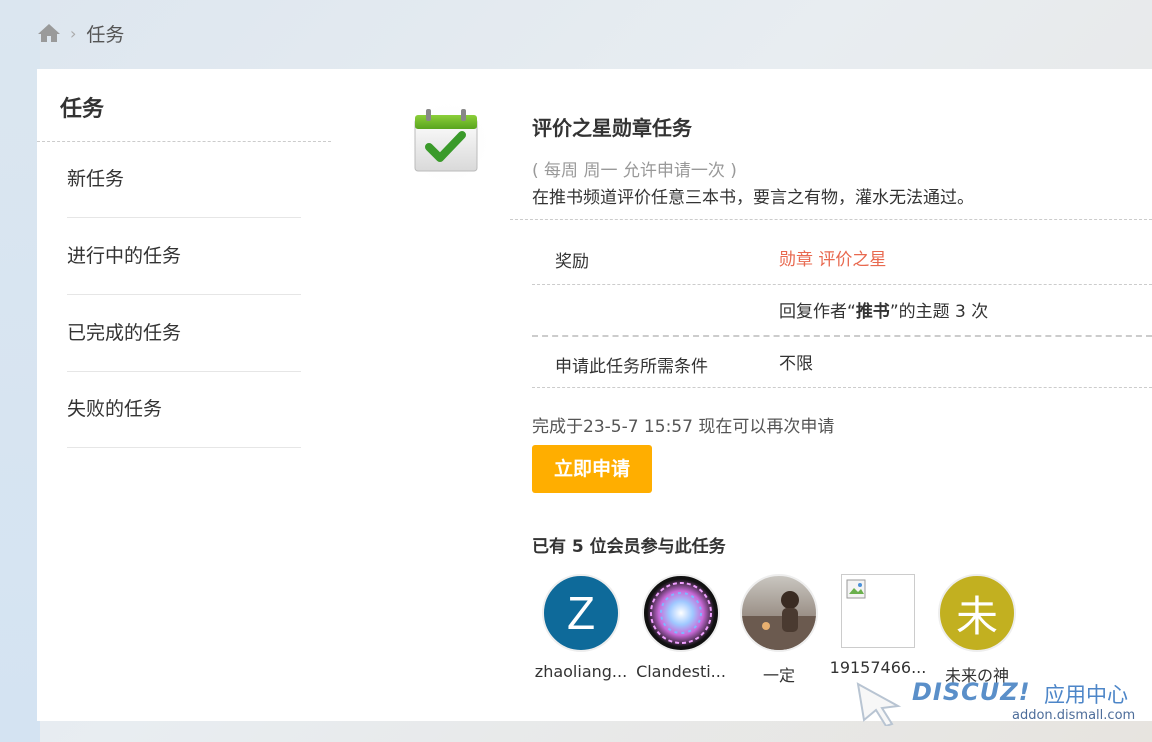  What do you see at coordinates (184, 333) in the screenshot?
I see `sidebar-item-completed-tasks: 已完成的任务` at bounding box center [184, 333].